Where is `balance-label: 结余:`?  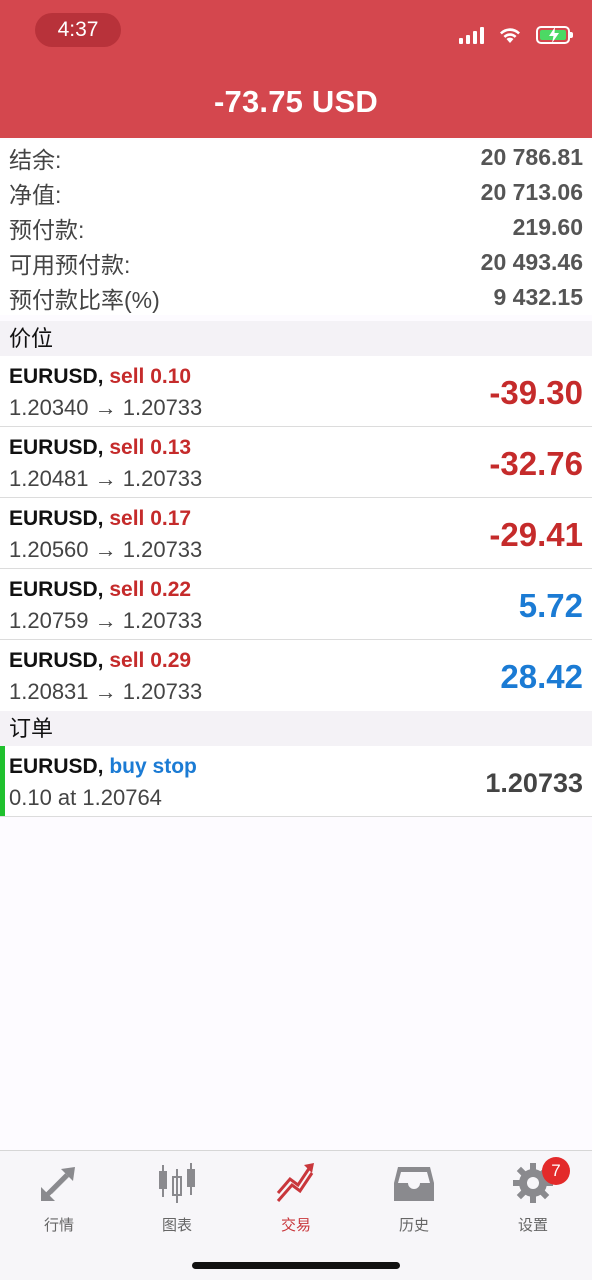 balance-label: 结余: is located at coordinates (35, 159).